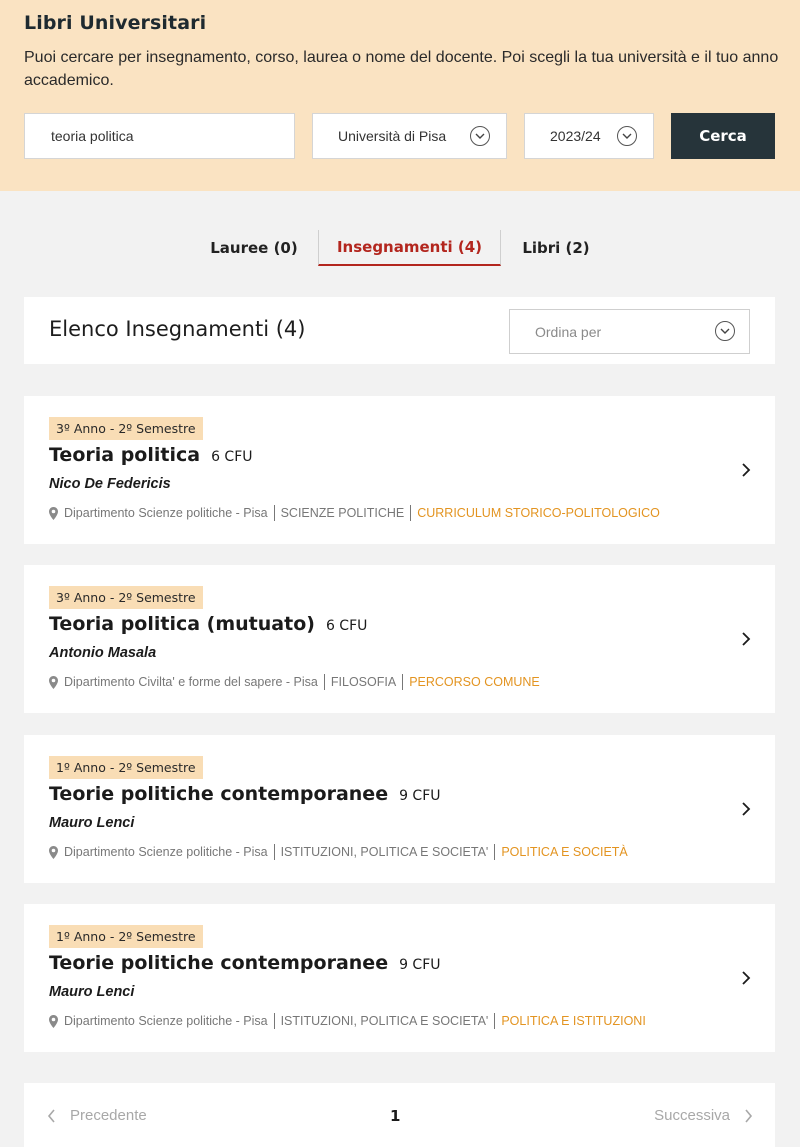 The width and height of the screenshot is (800, 1147). Describe the element at coordinates (556, 248) in the screenshot. I see `tab-libri: Libri (2)` at that location.